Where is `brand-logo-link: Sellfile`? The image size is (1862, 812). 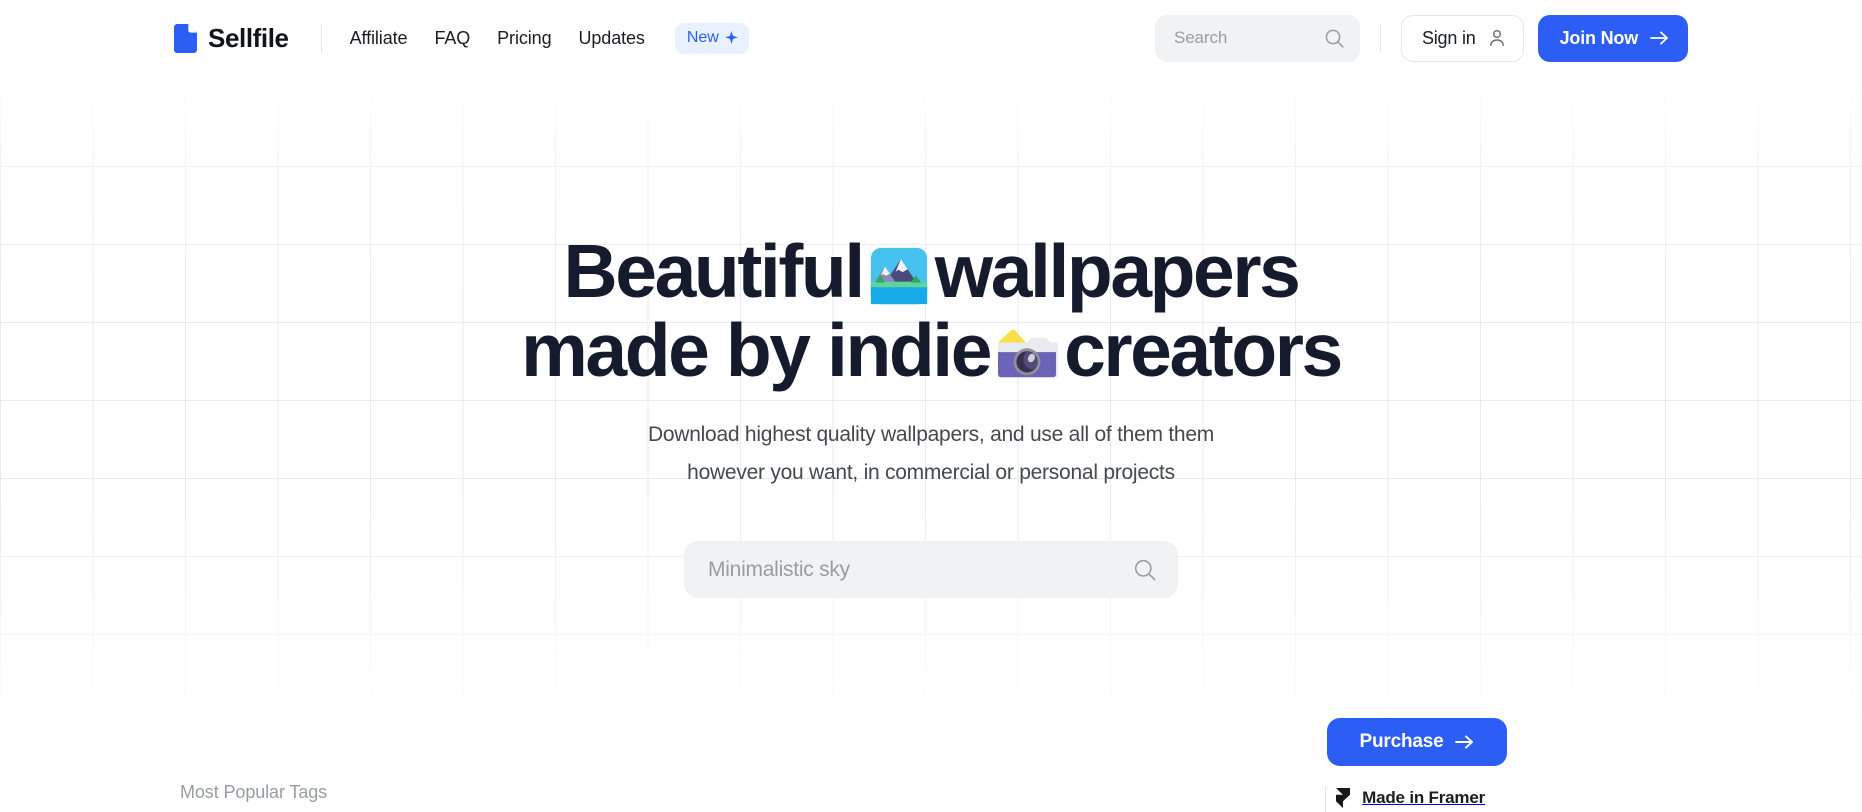 brand-logo-link: Sellfile is located at coordinates (231, 38).